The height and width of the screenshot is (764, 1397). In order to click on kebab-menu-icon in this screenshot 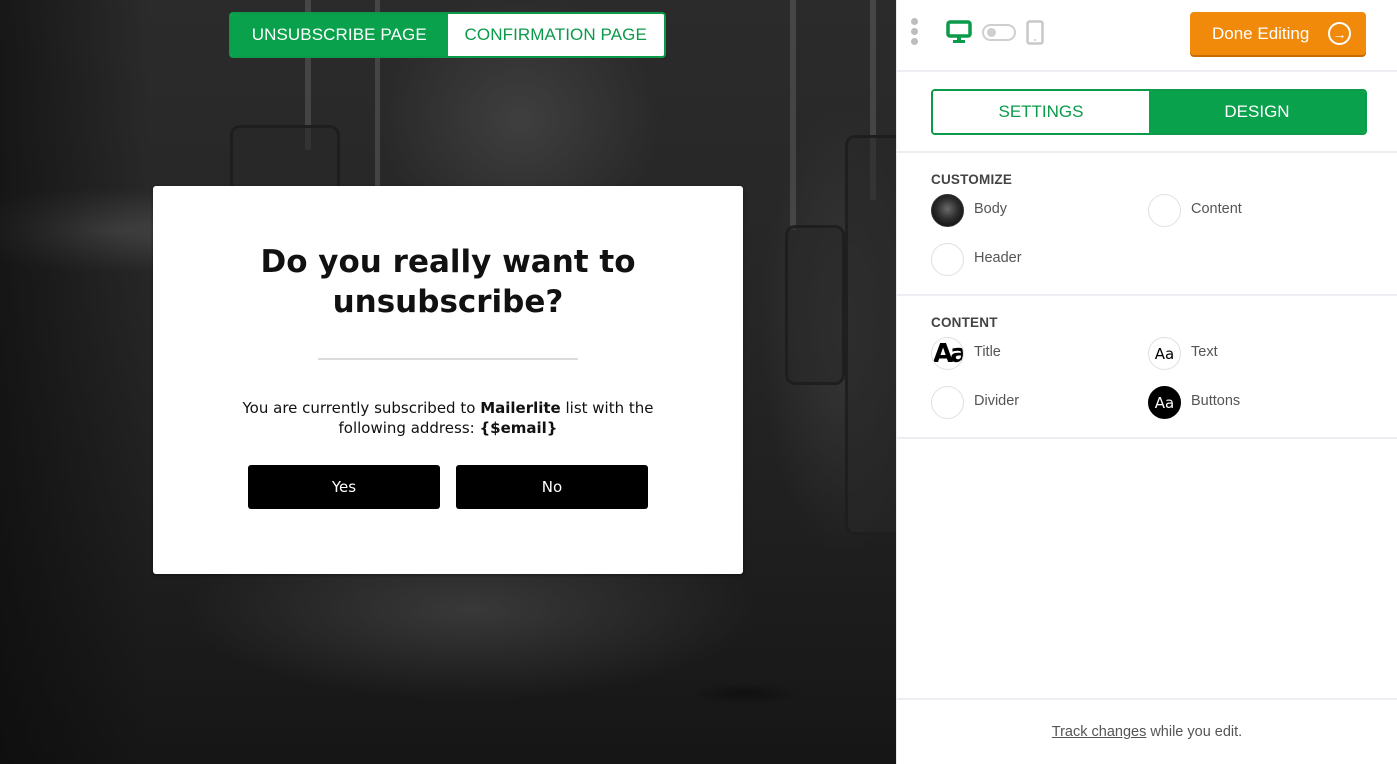, I will do `click(915, 32)`.